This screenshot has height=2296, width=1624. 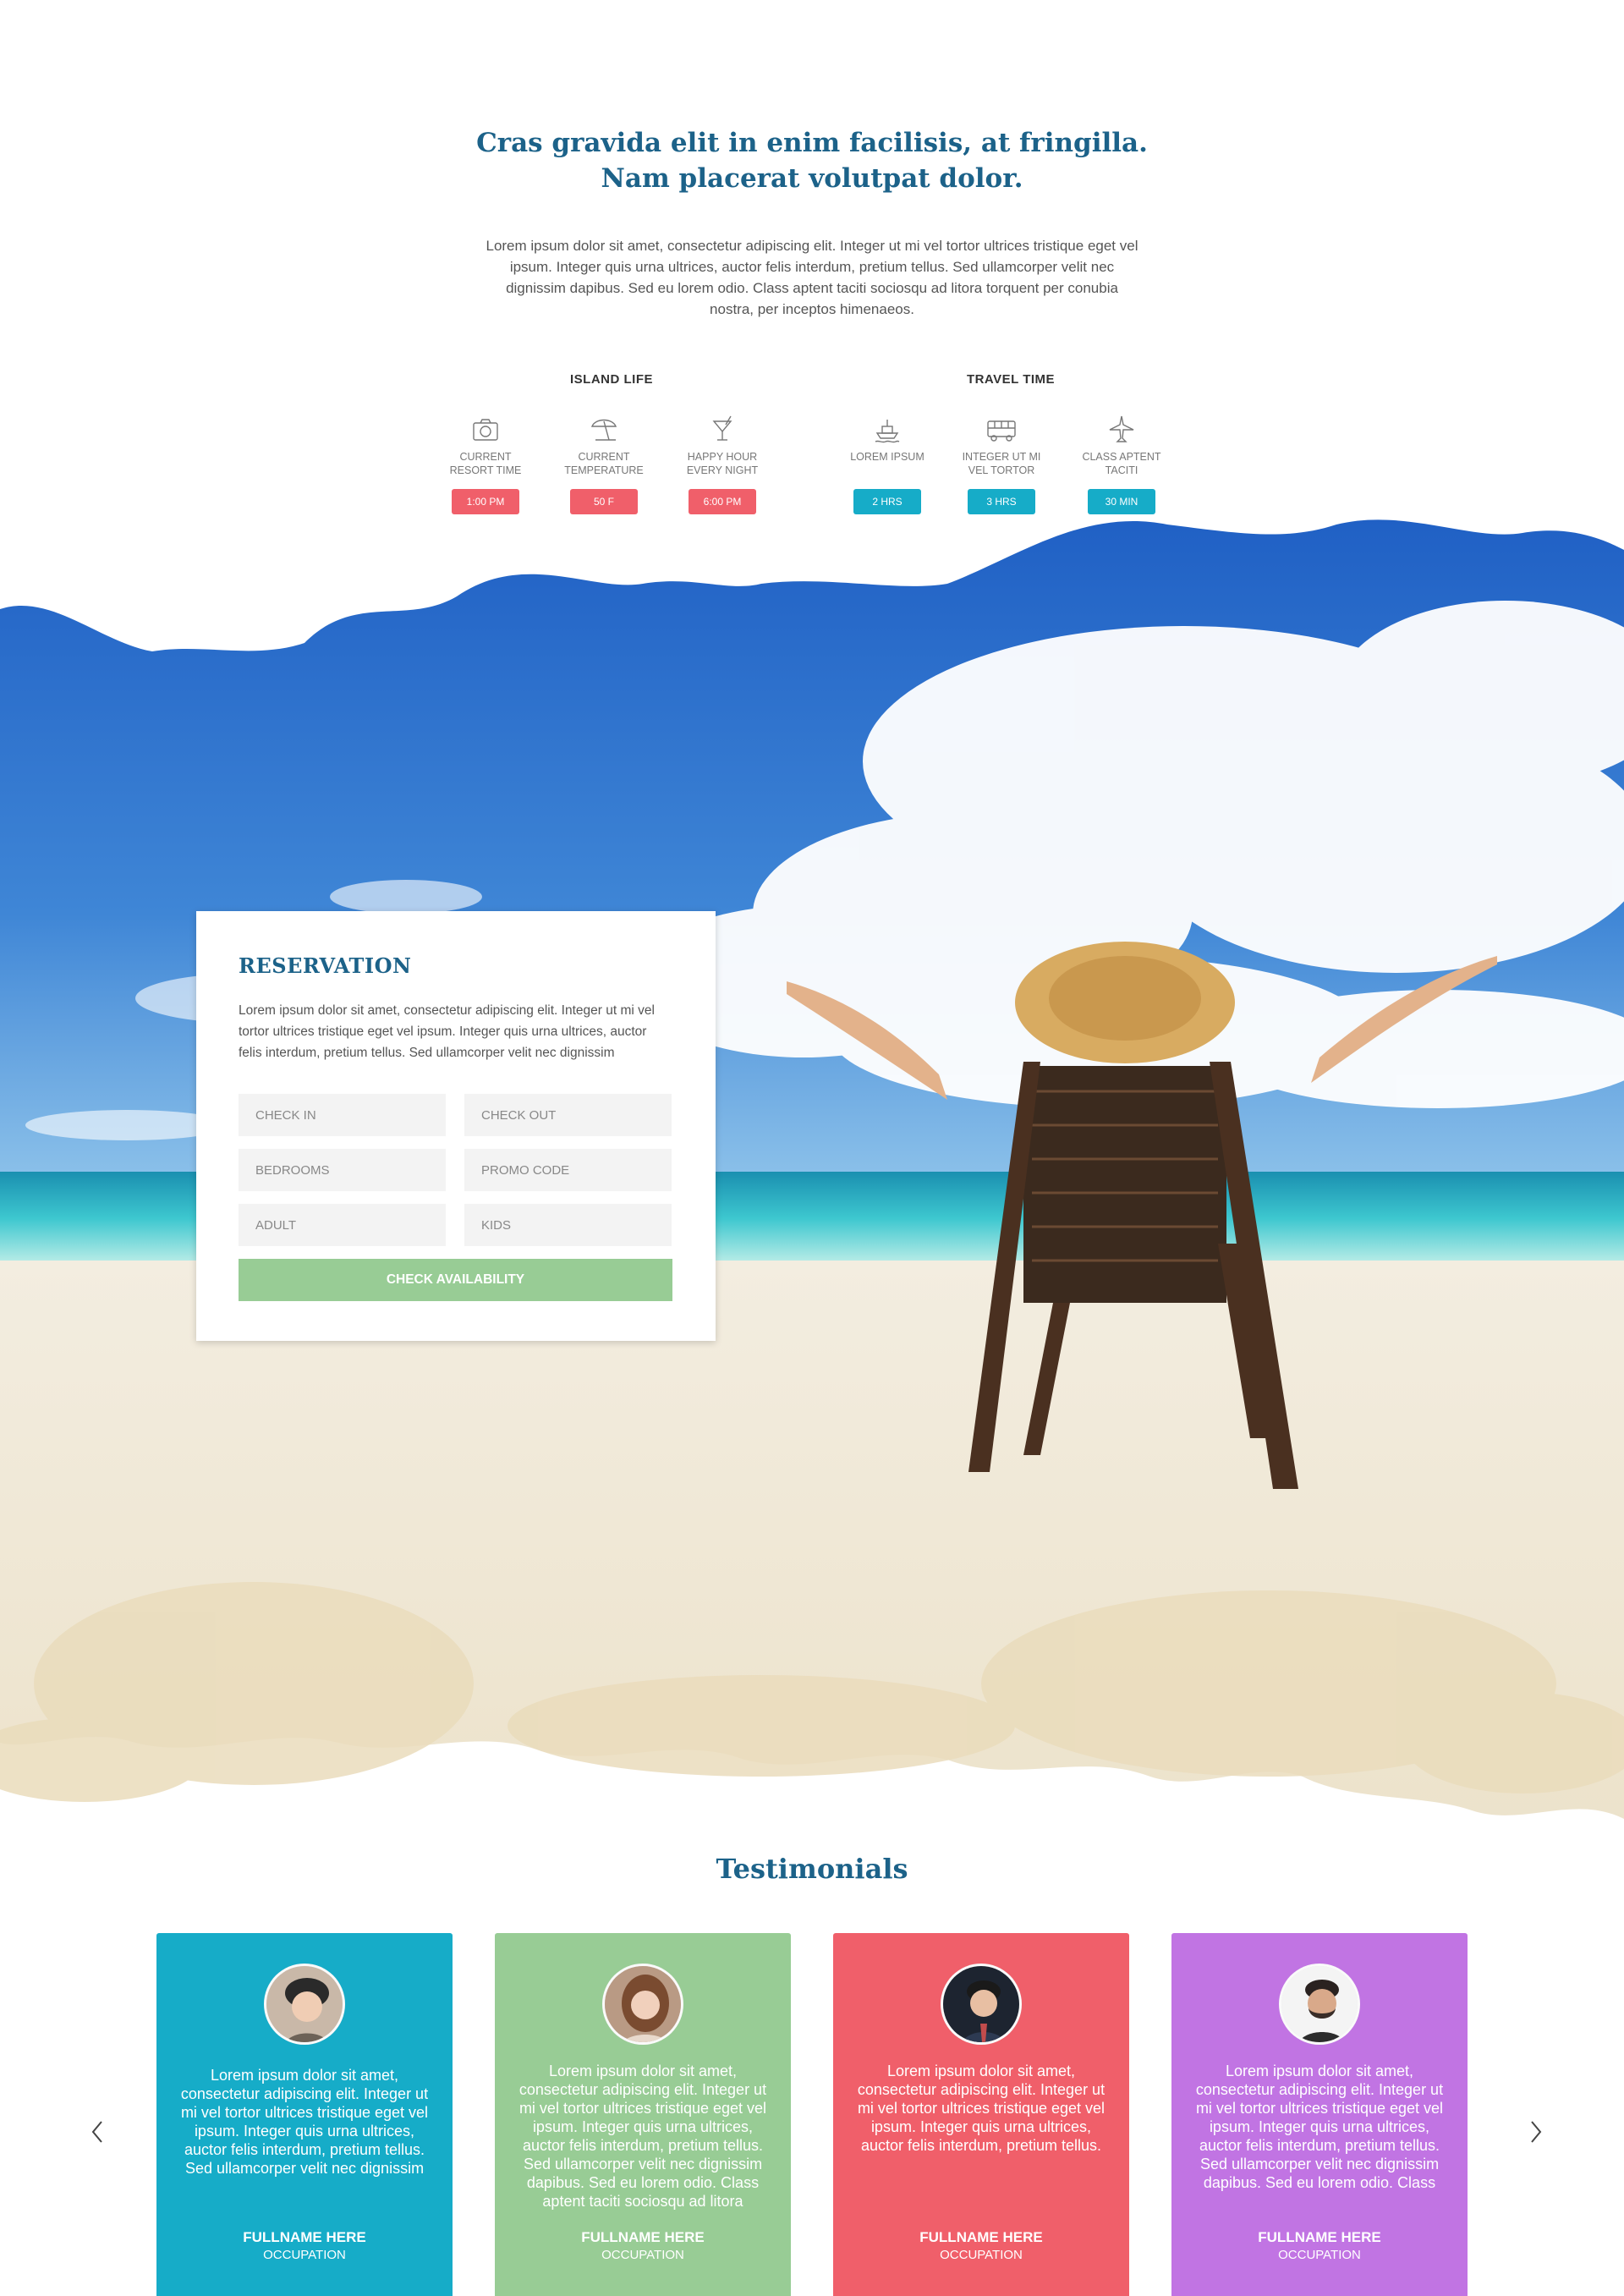 I want to click on info-badge: 30 MIN, so click(x=1121, y=501).